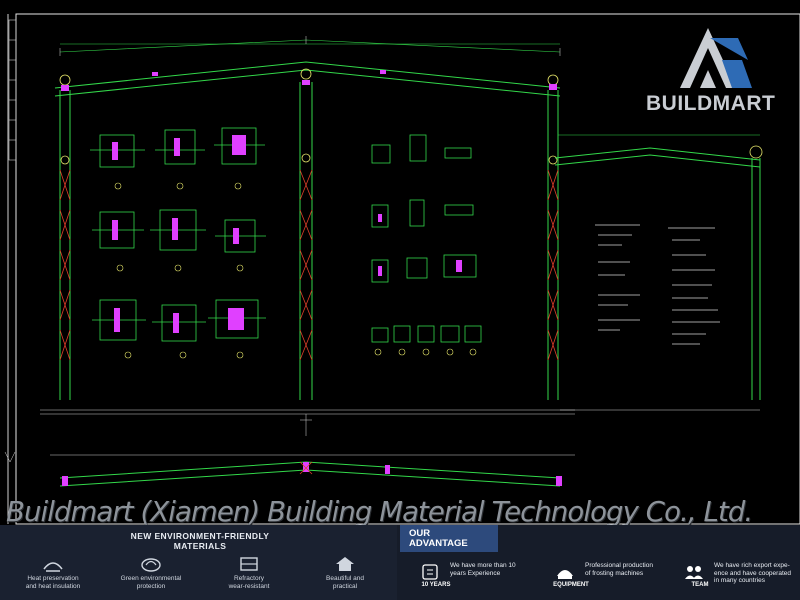 The height and width of the screenshot is (600, 800). I want to click on team-icon, so click(694, 572).